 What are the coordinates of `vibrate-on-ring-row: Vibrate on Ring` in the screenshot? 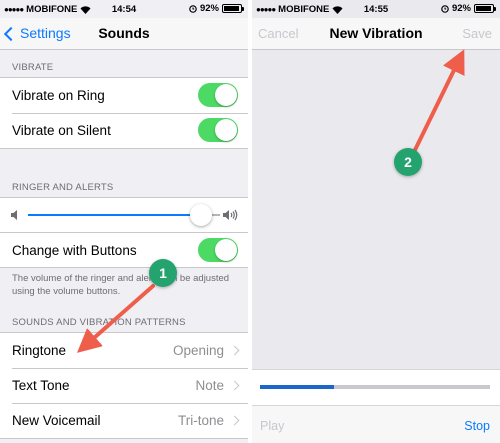 It's located at (124, 95).